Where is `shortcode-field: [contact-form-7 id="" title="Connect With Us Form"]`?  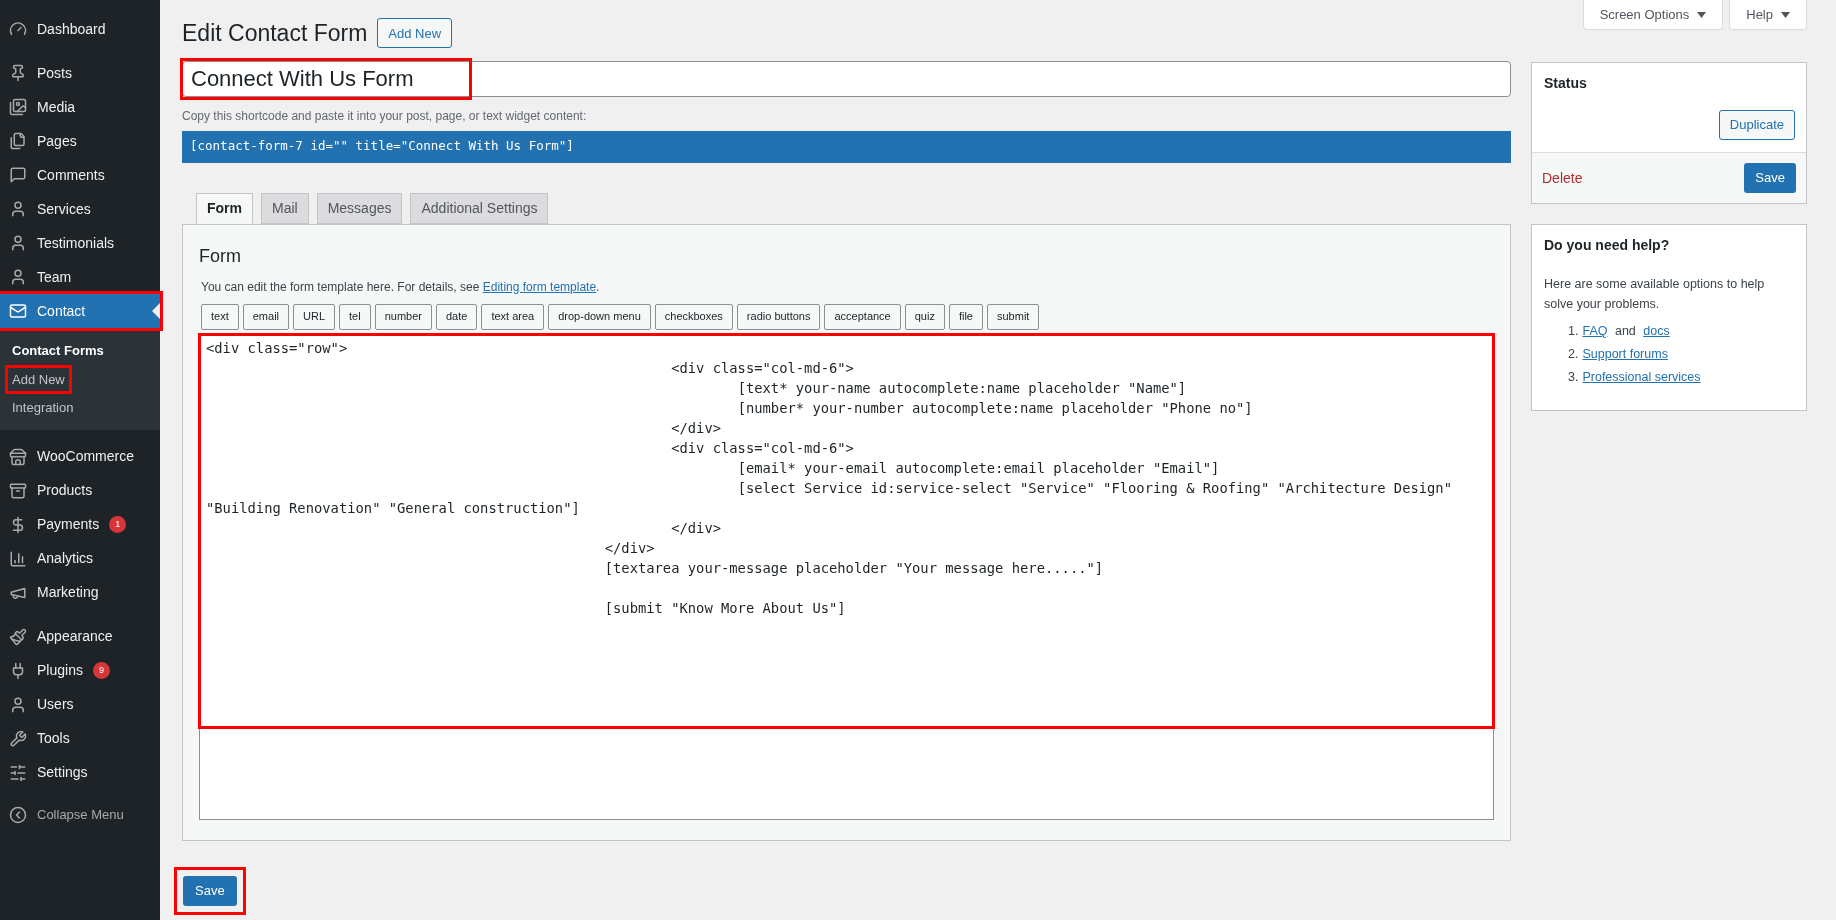
shortcode-field: [contact-form-7 id="" title="Connect With Us Form"] is located at coordinates (846, 146).